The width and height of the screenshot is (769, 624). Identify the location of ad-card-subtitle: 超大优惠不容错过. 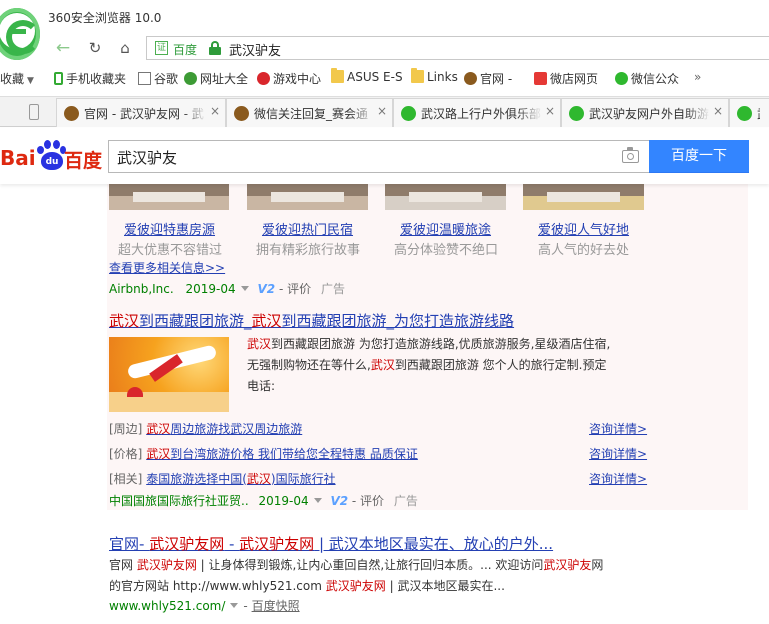
(170, 250).